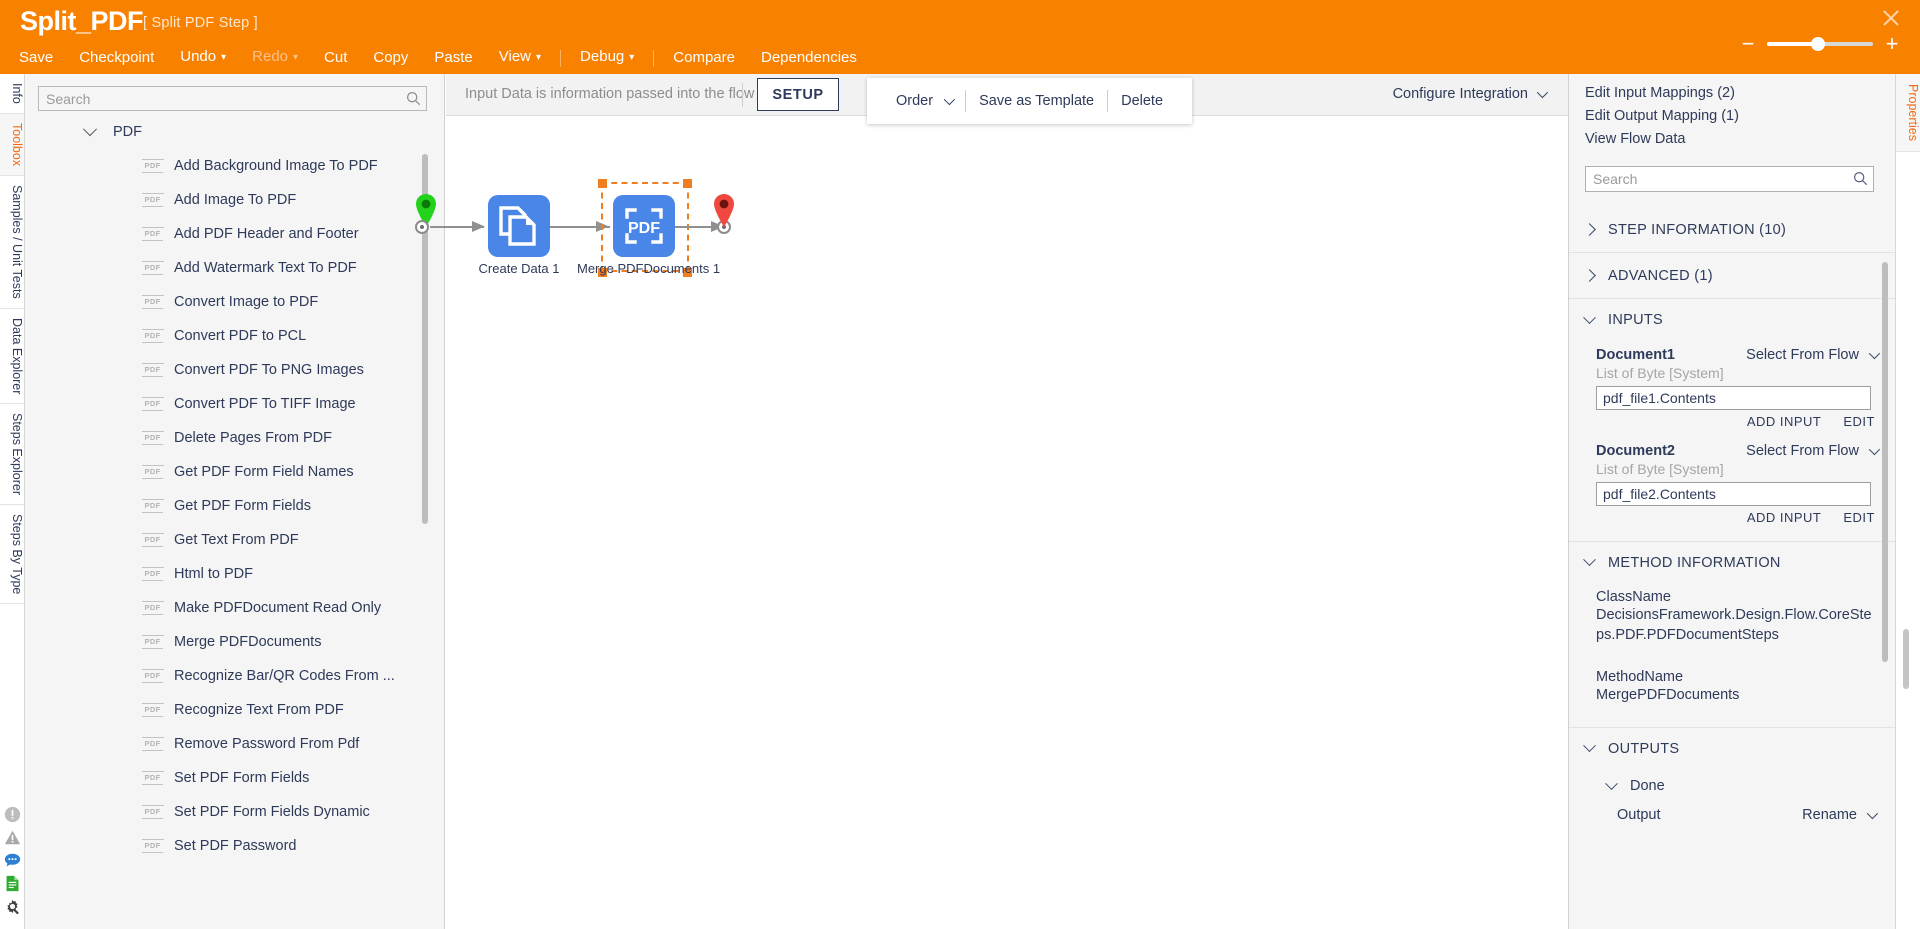  What do you see at coordinates (1840, 815) in the screenshot?
I see `output-rename-button: Rename` at bounding box center [1840, 815].